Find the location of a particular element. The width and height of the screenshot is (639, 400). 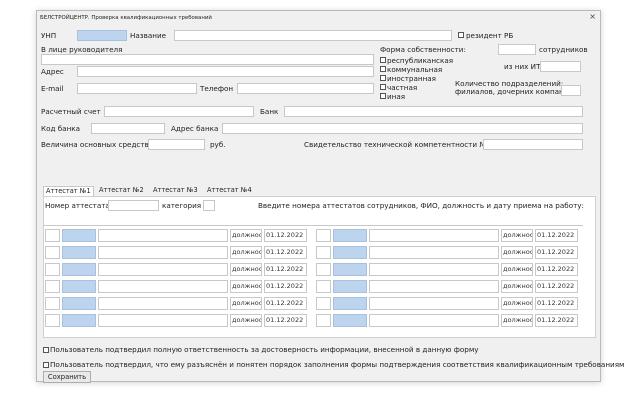

bank-code-input is located at coordinates (128, 128).